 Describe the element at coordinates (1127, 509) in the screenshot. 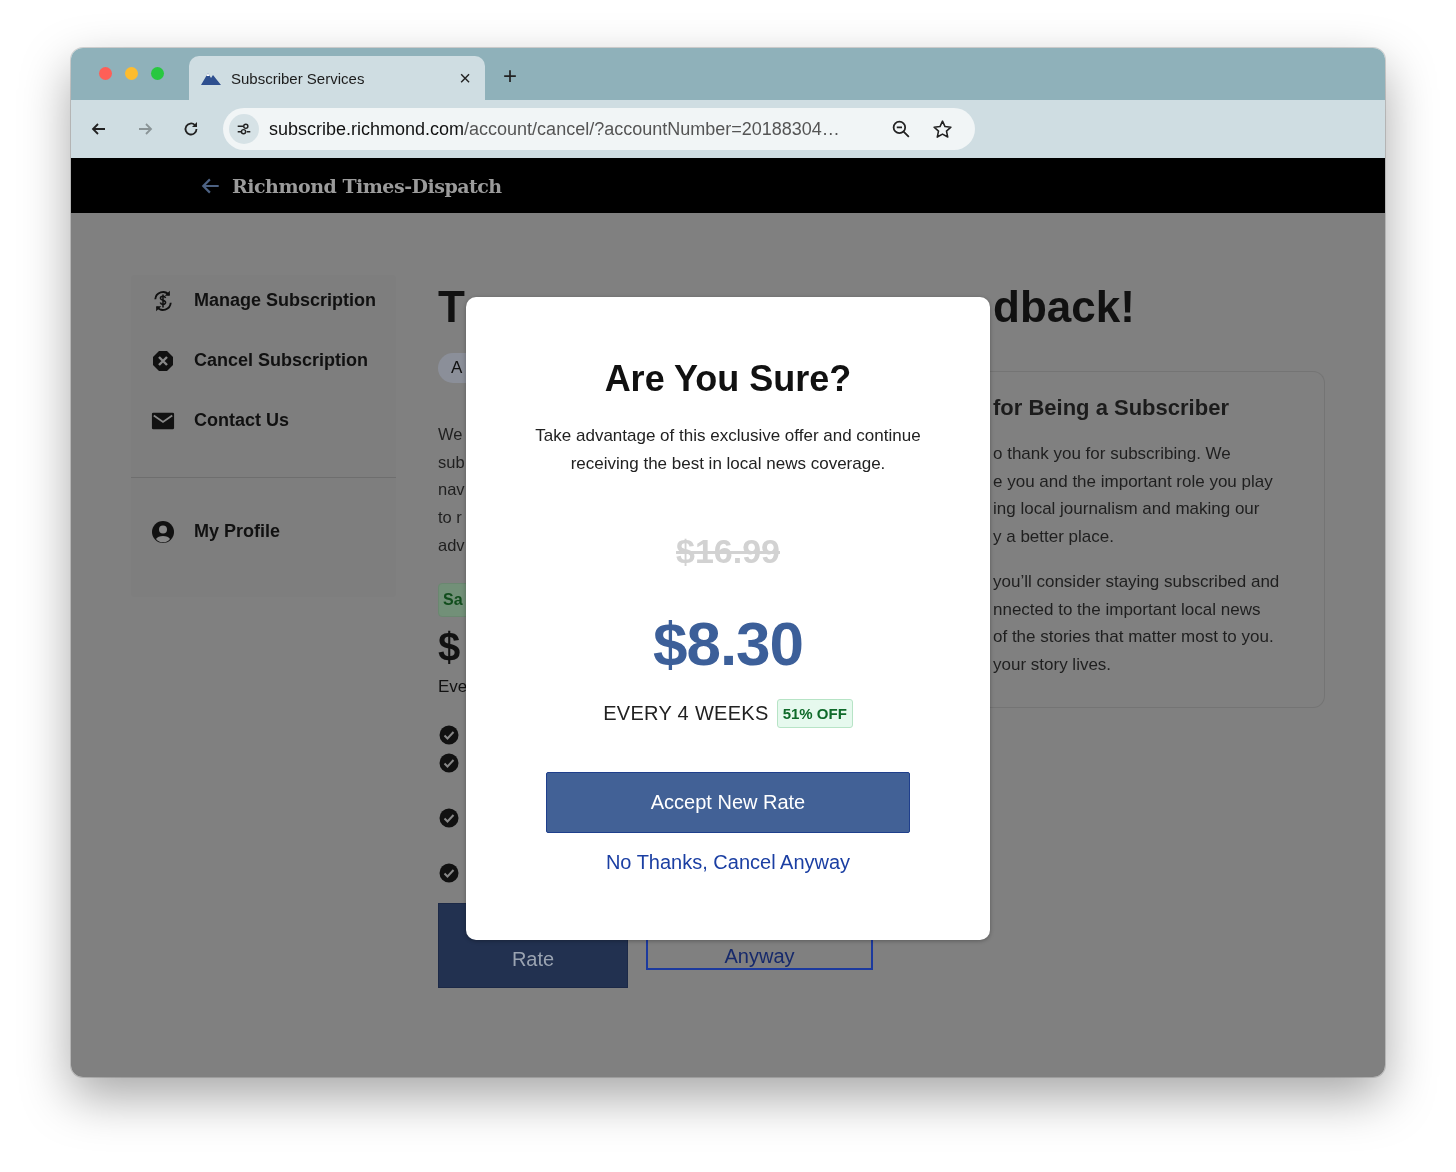

I see `paragraph-line: ing local journalism and making our` at that location.